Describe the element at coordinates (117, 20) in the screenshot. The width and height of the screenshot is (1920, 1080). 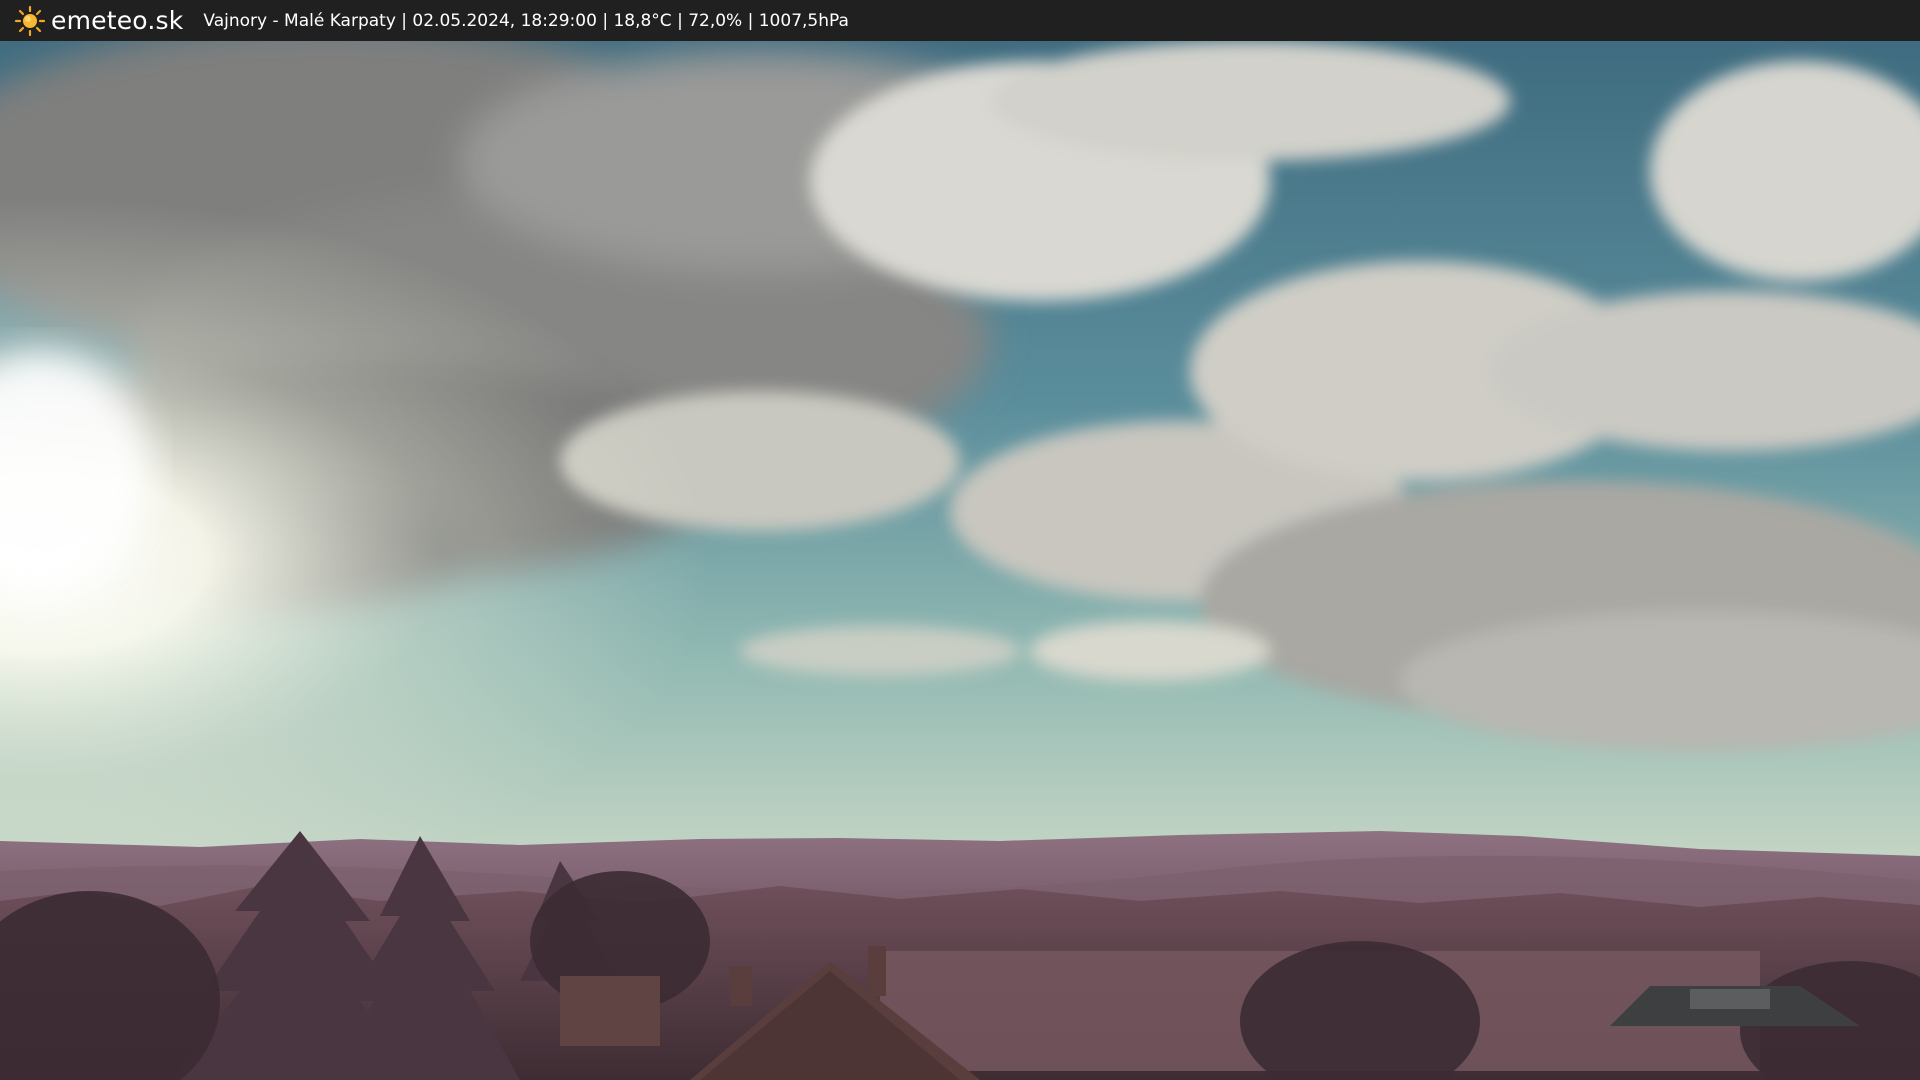
I see `site-name: emeteo.sk` at that location.